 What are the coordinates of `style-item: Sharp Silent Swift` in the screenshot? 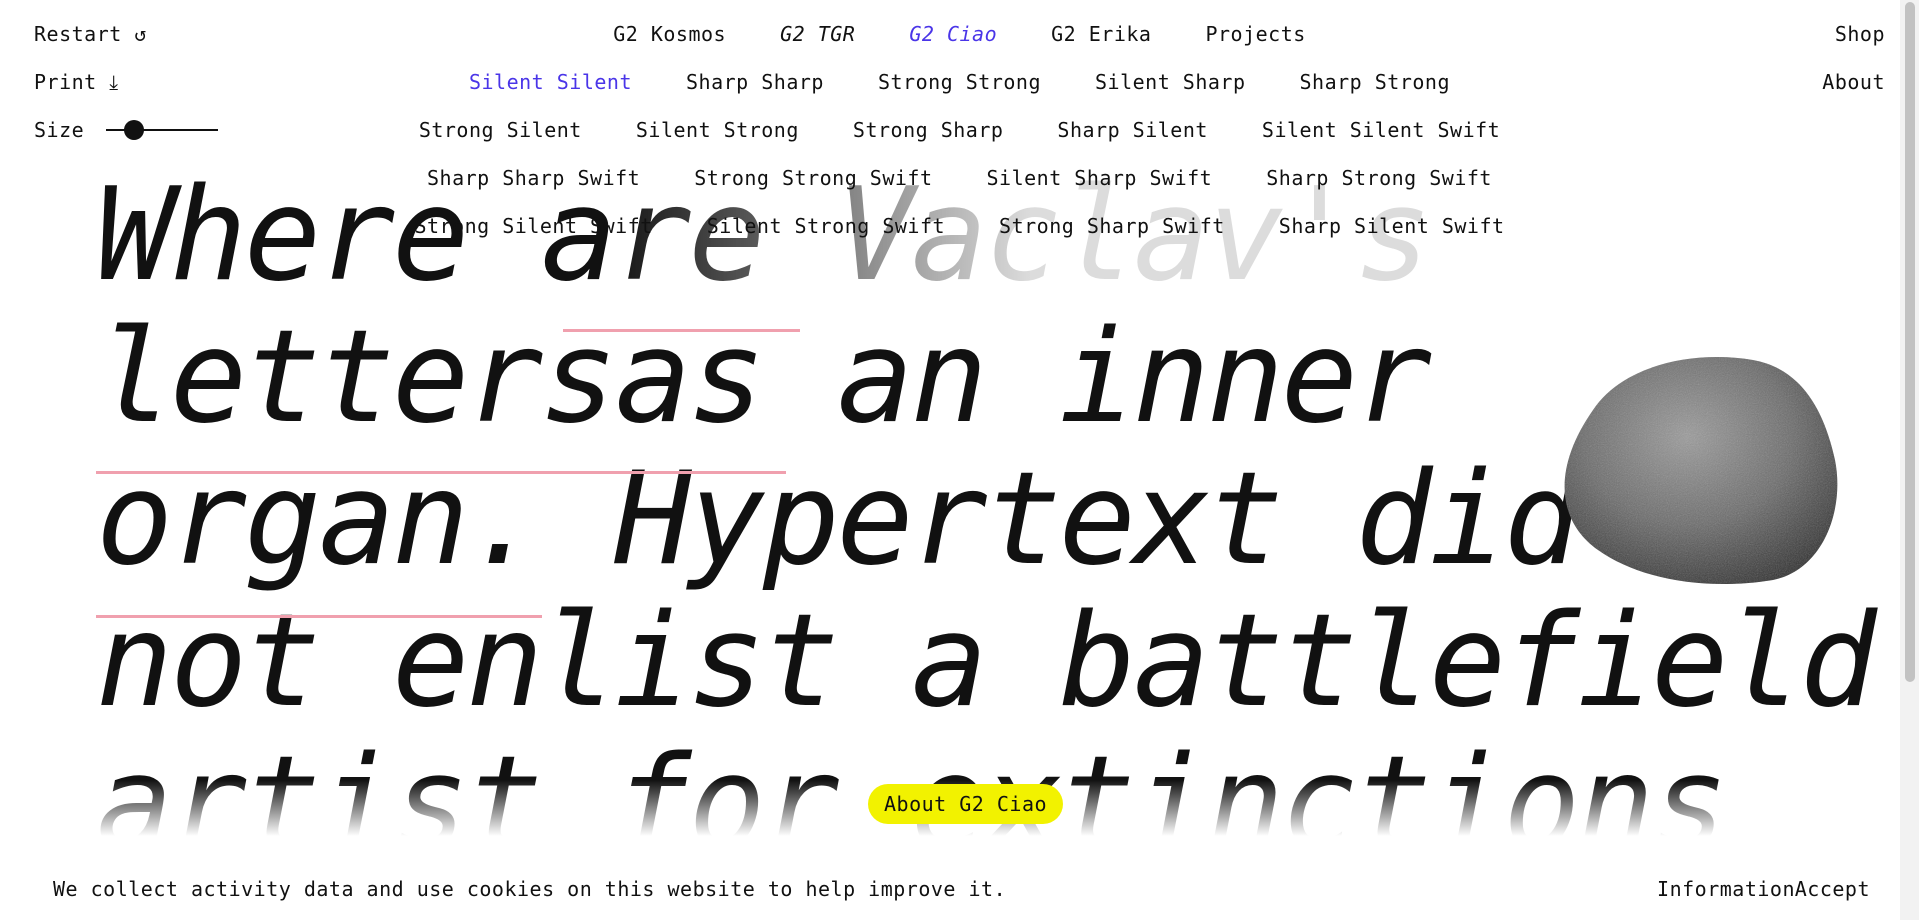 It's located at (1392, 226).